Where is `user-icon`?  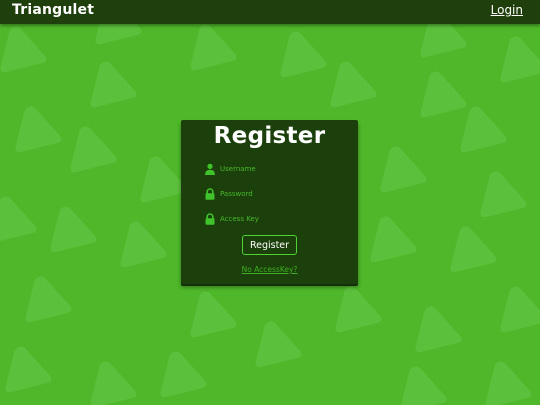
user-icon is located at coordinates (210, 169).